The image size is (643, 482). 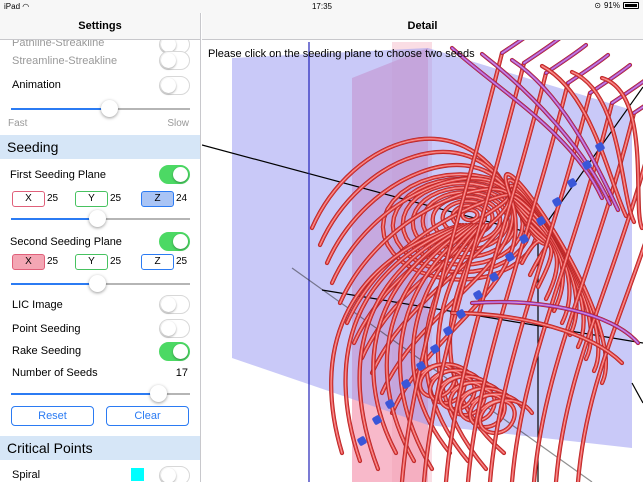 I want to click on second-axes-y-button: Y, so click(x=91, y=262).